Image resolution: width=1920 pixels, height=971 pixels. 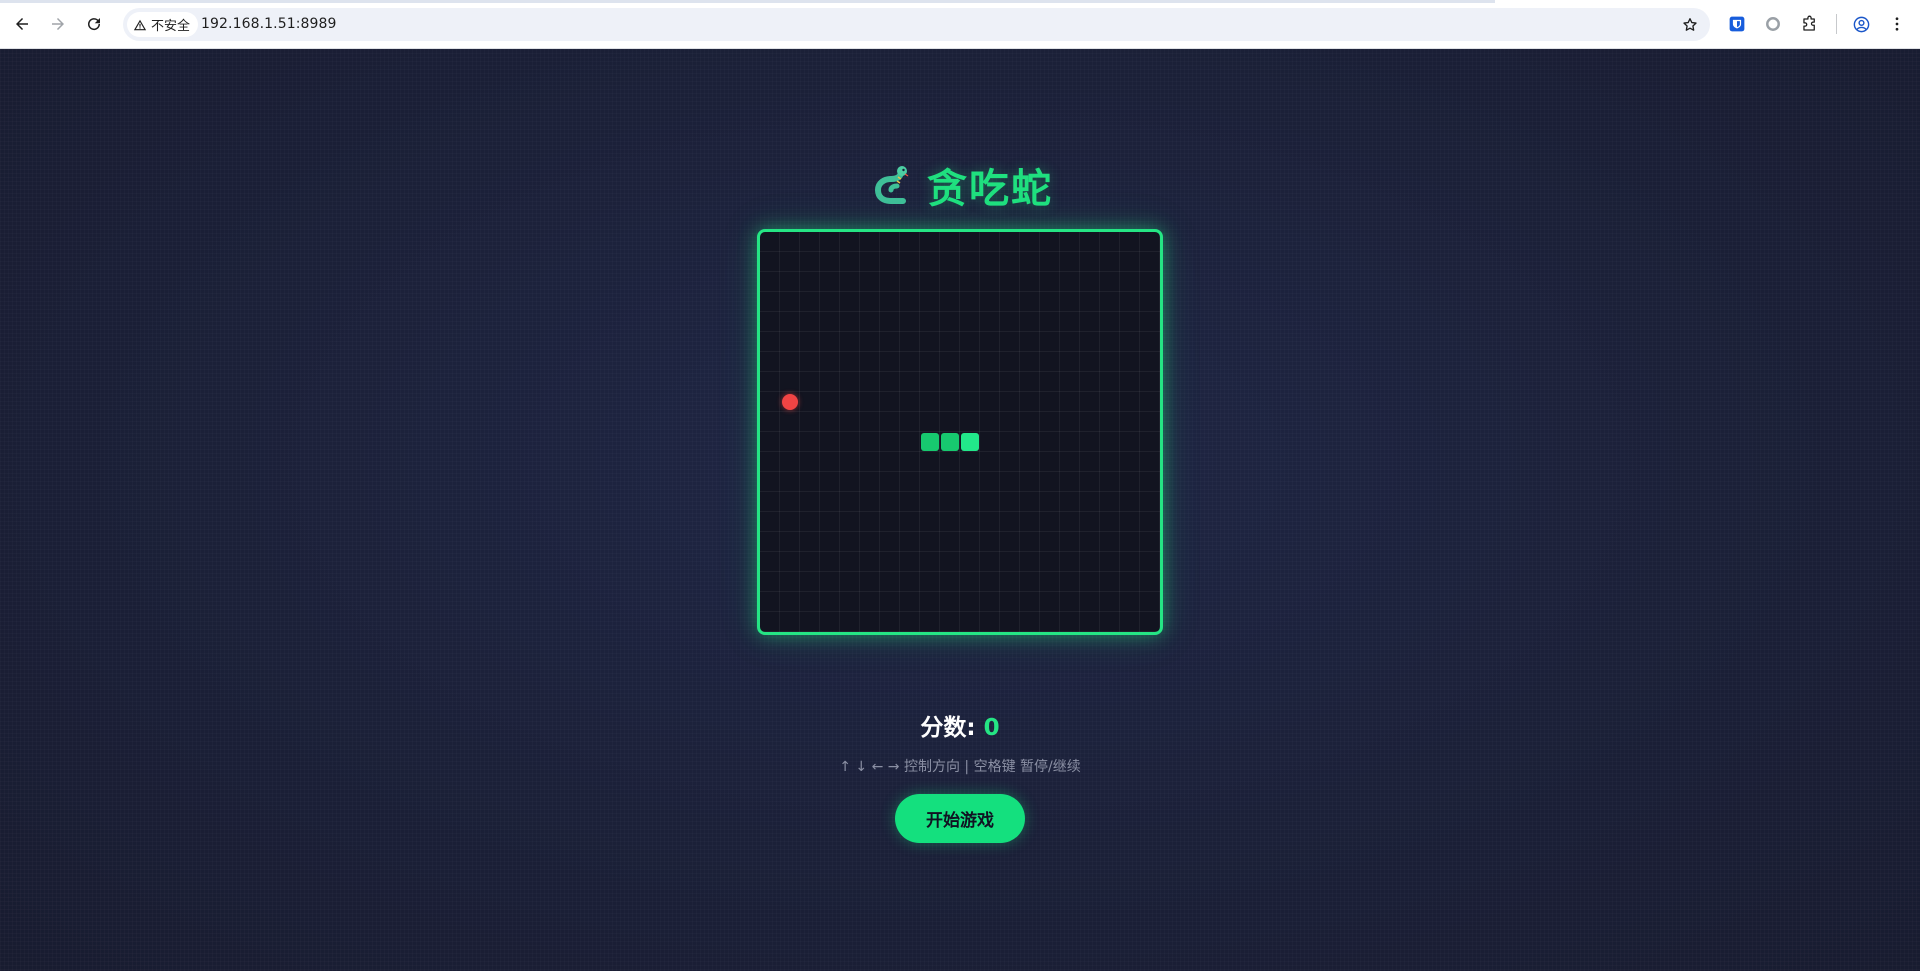 I want to click on score-display: 分数: 0, so click(x=960, y=725).